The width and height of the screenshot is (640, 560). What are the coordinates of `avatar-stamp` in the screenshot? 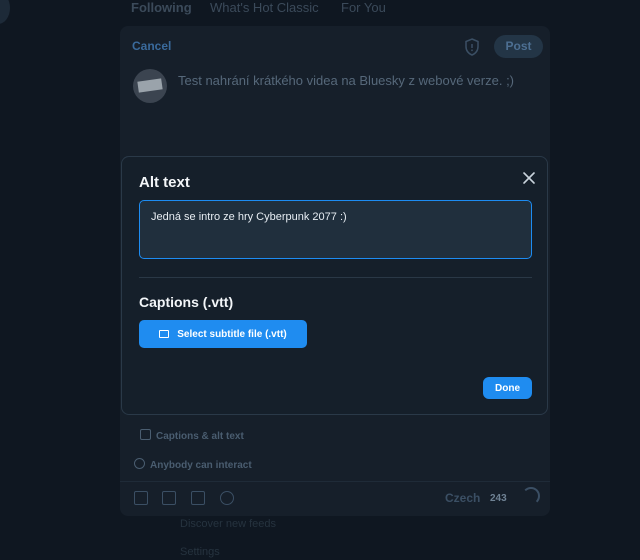 It's located at (150, 85).